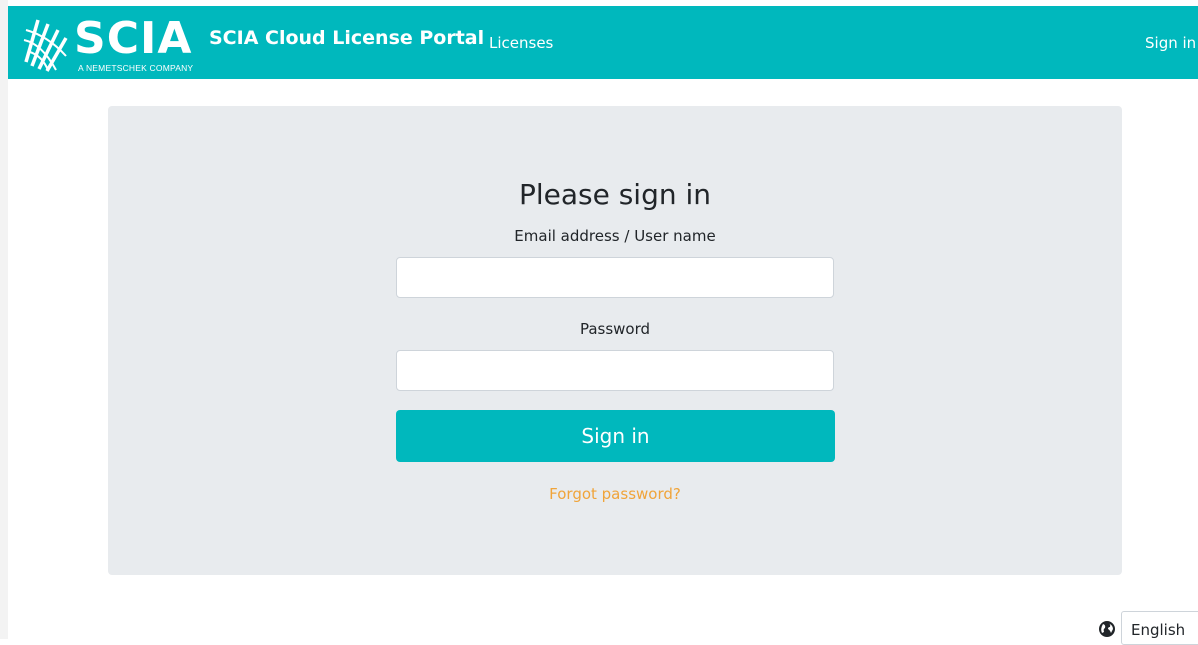  I want to click on forgot-password-link: Forgot password?, so click(615, 494).